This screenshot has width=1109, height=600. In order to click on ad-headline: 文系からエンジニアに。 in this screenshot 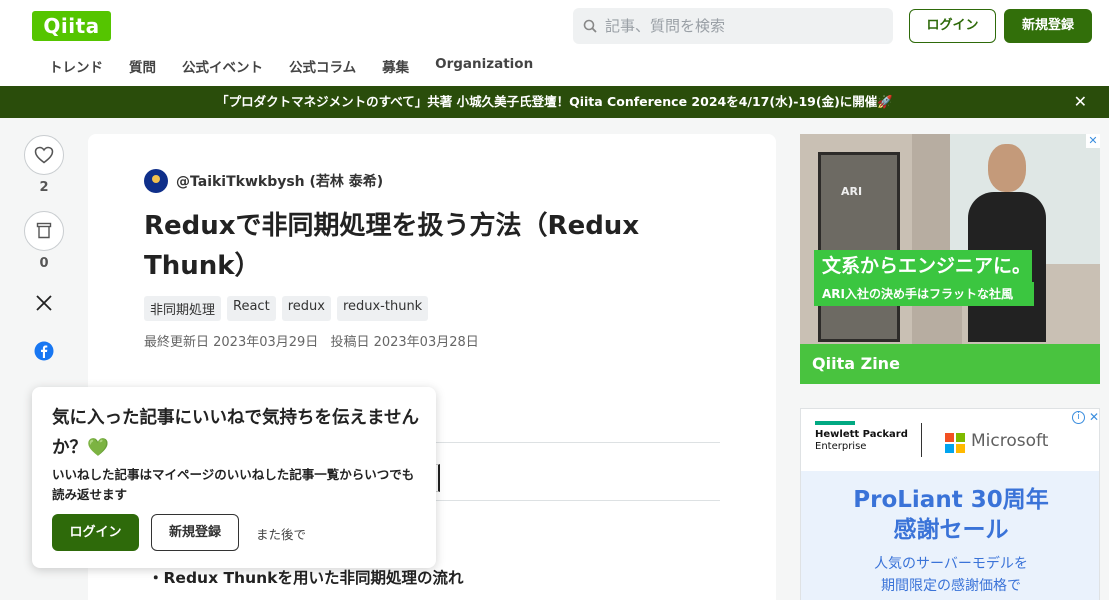, I will do `click(923, 266)`.